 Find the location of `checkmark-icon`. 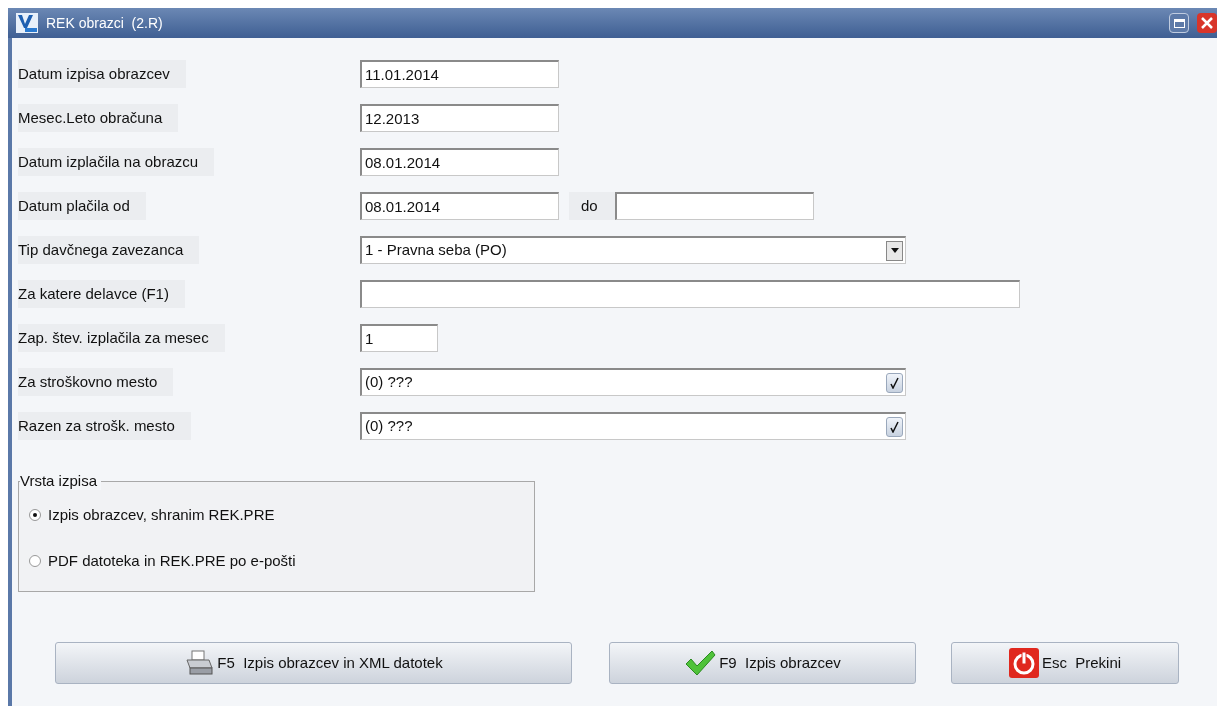

checkmark-icon is located at coordinates (700, 663).